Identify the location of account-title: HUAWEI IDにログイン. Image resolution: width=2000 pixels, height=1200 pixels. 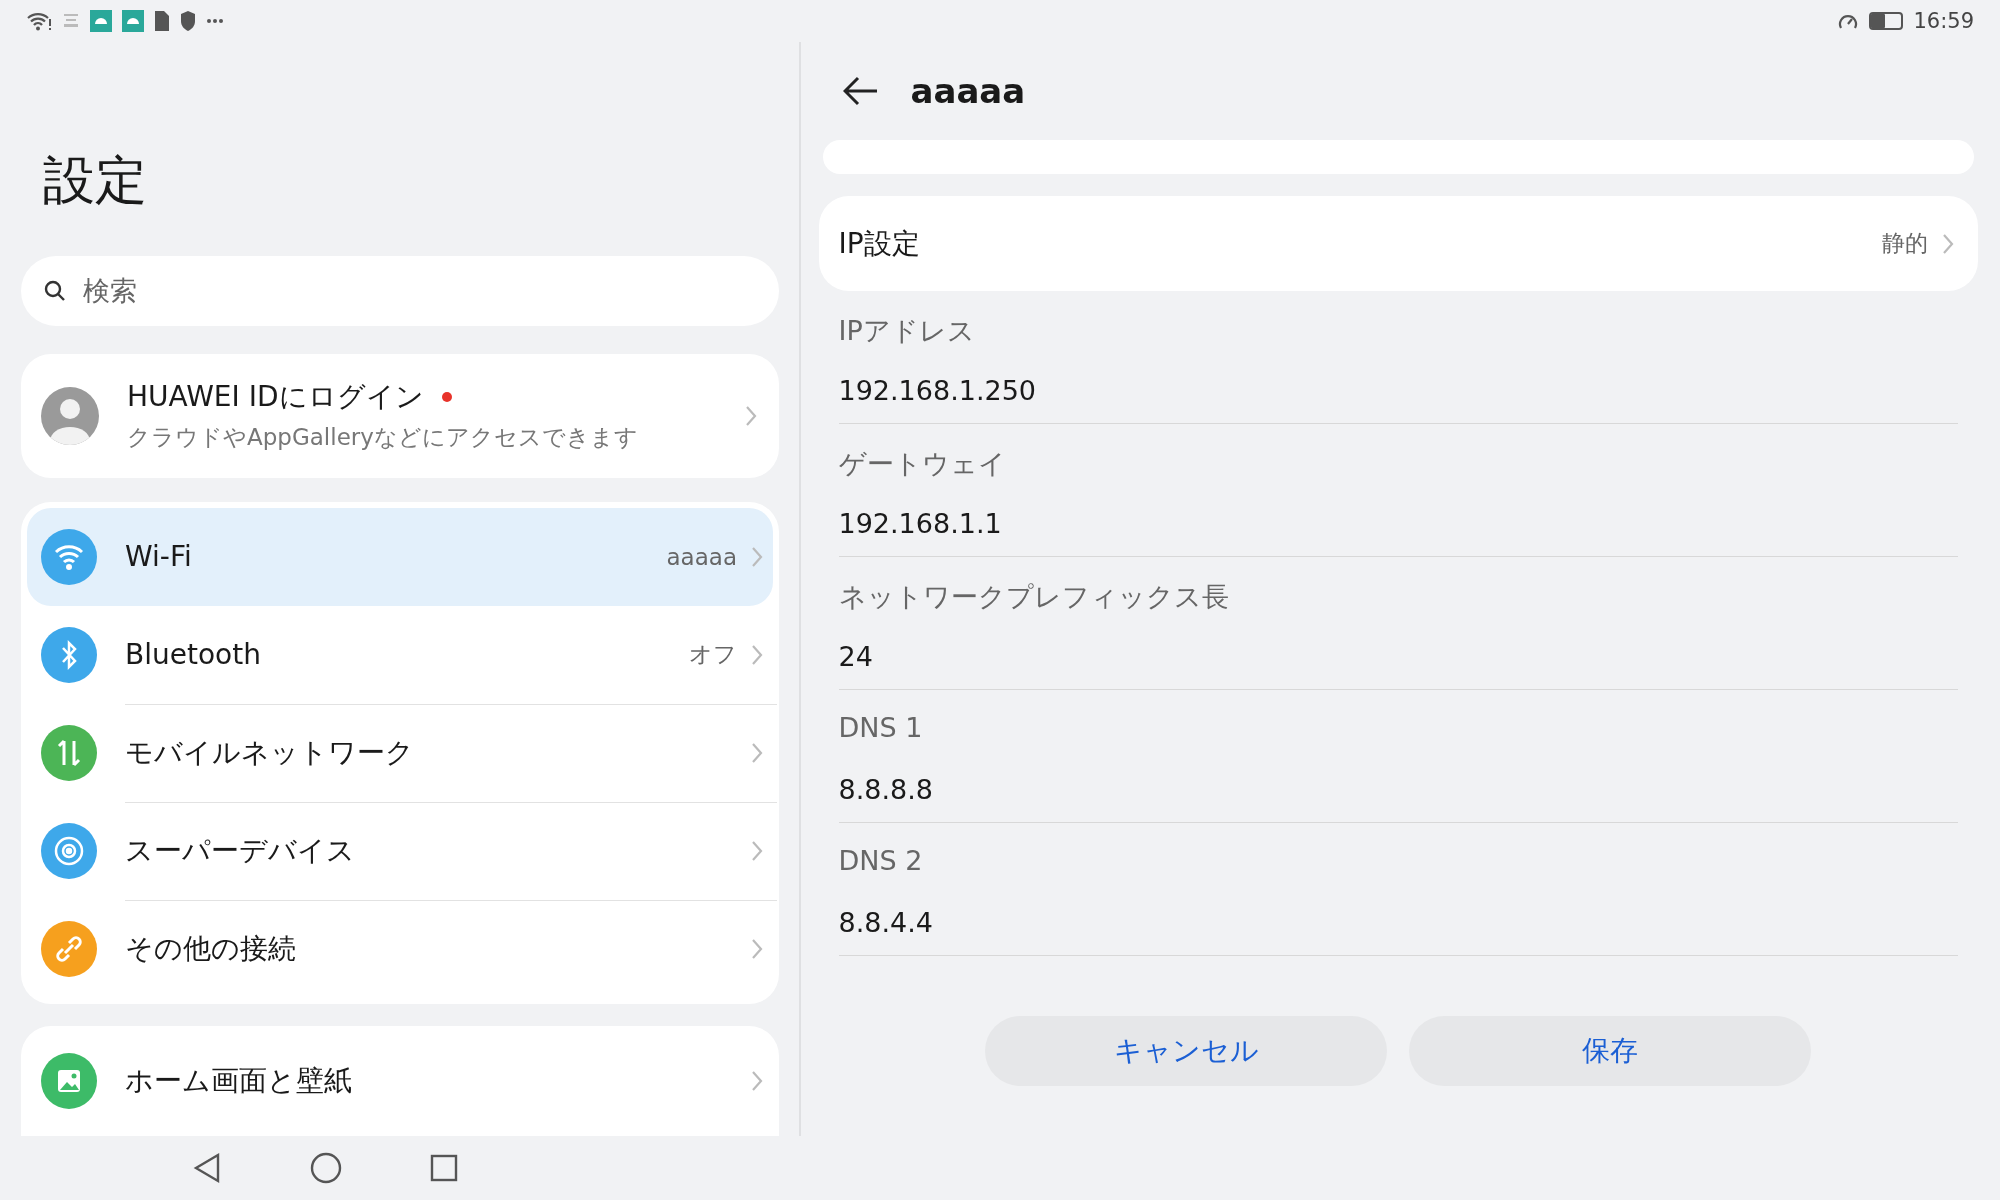
(275, 397).